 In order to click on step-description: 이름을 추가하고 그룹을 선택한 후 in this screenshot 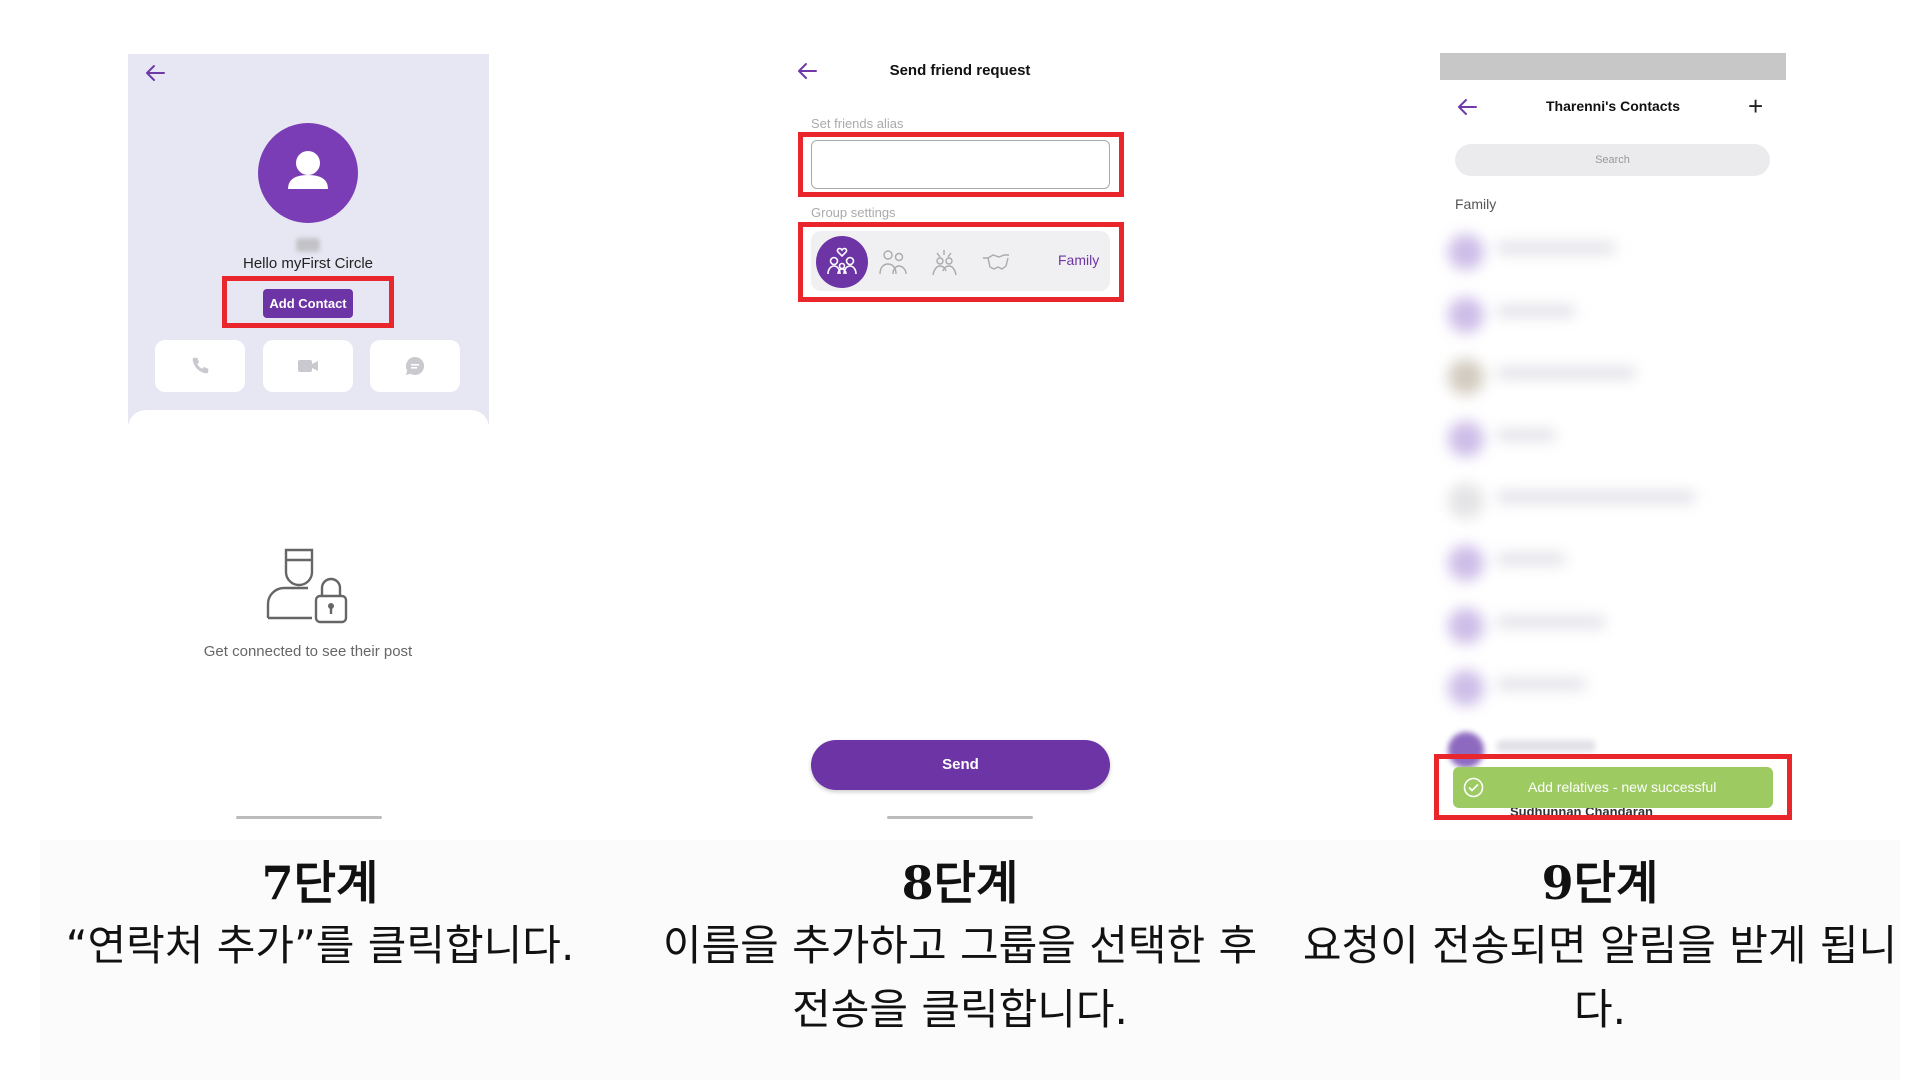, I will do `click(960, 945)`.